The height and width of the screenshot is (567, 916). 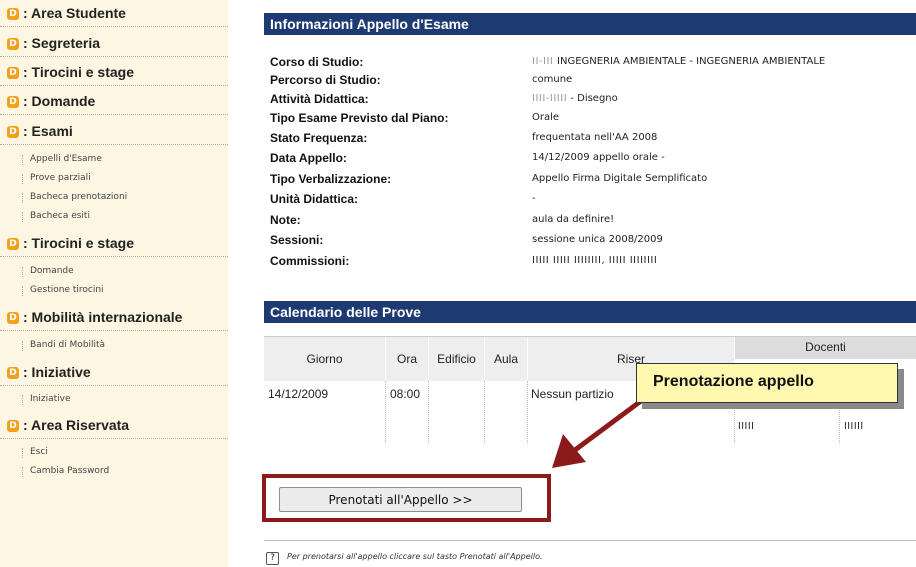 I want to click on cell-docente: IIIII, so click(x=746, y=426).